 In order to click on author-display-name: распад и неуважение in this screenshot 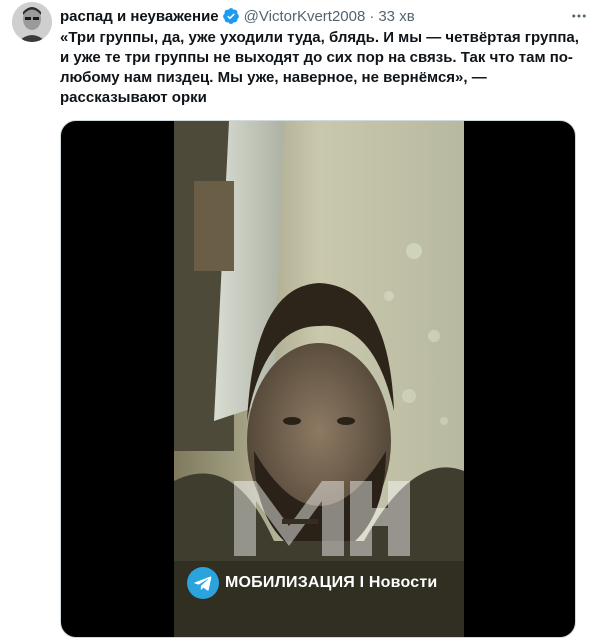, I will do `click(139, 16)`.